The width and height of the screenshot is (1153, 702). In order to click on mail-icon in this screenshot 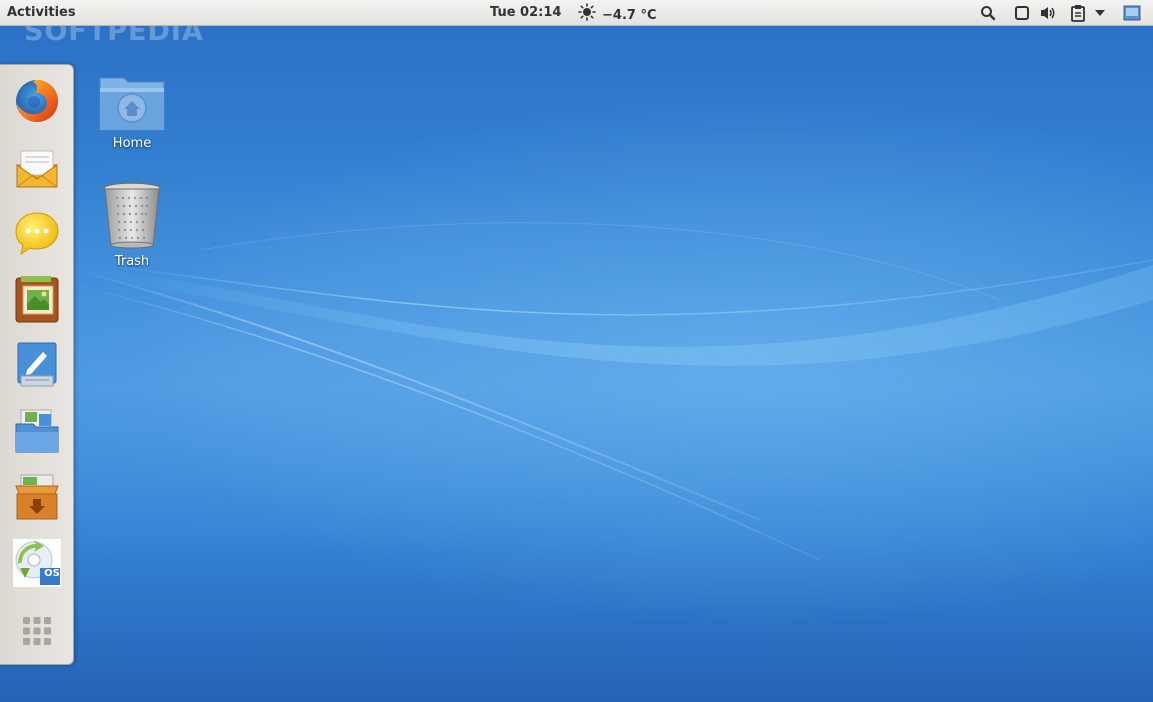, I will do `click(37, 169)`.